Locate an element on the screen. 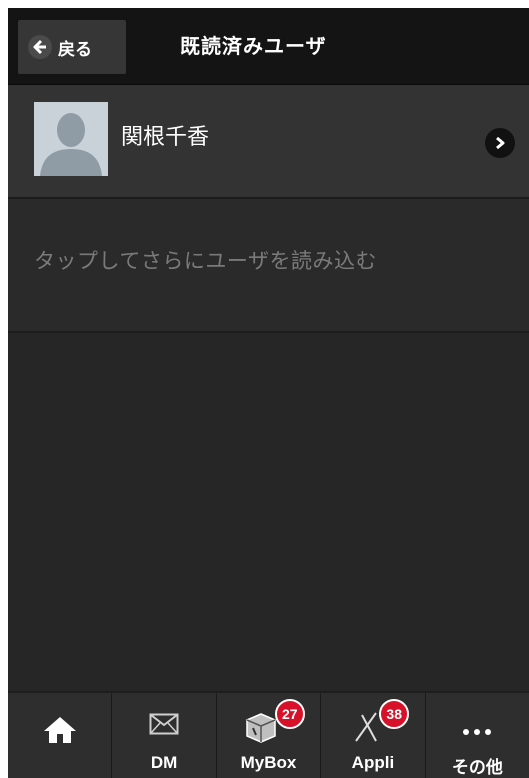 This screenshot has height=778, width=529. user-list-item: 関根千香 is located at coordinates (268, 142).